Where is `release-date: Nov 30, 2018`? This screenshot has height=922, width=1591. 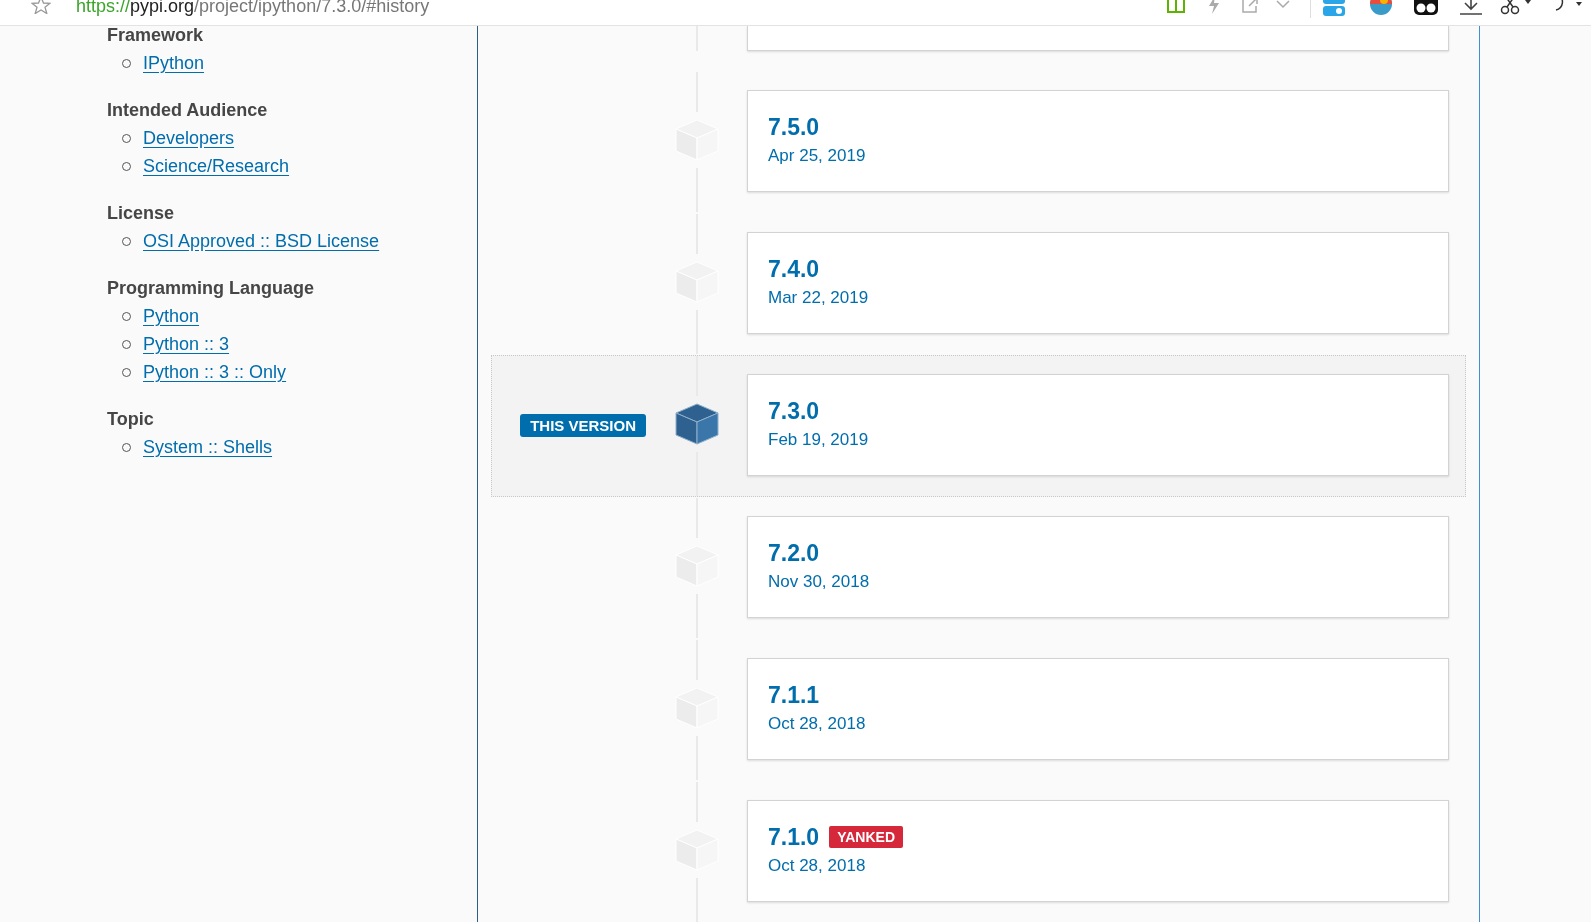 release-date: Nov 30, 2018 is located at coordinates (819, 582).